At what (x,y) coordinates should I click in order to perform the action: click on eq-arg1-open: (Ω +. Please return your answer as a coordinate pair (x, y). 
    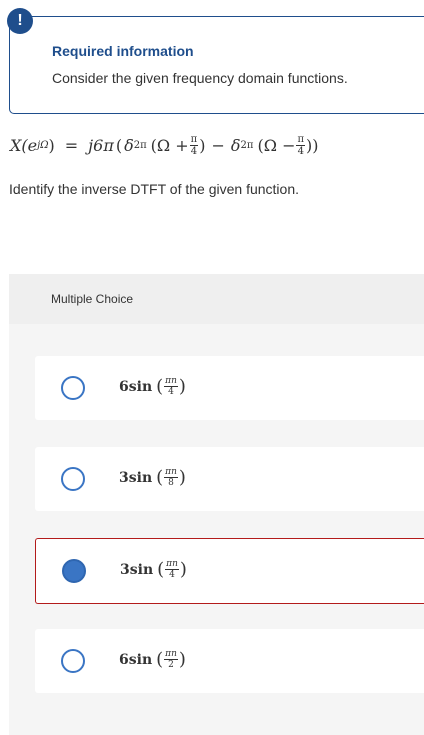
    Looking at the image, I should click on (169, 145).